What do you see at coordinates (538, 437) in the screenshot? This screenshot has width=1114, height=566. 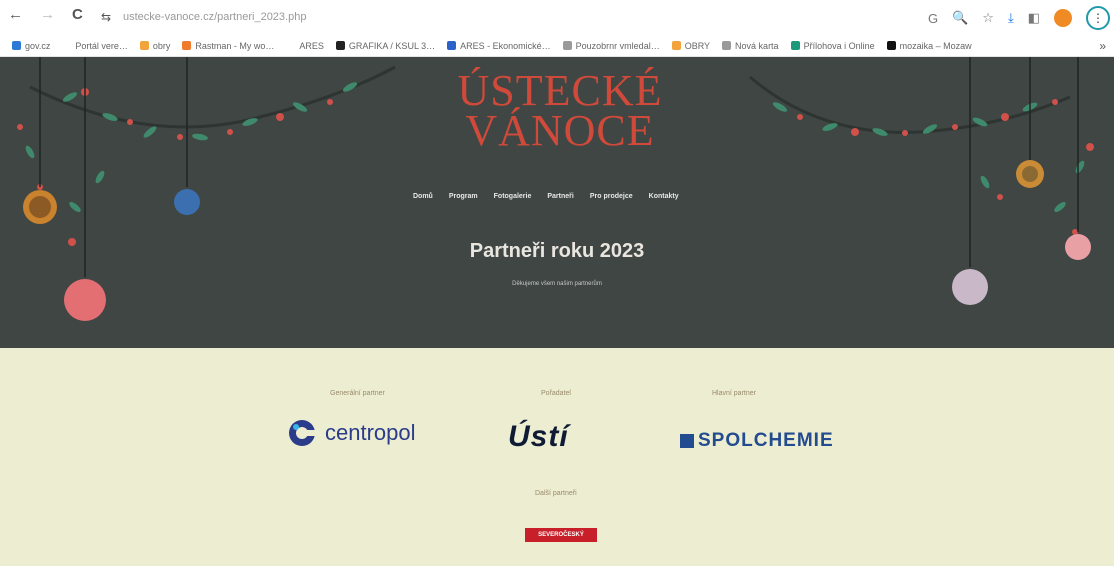 I see `usti-logo: Ústí` at bounding box center [538, 437].